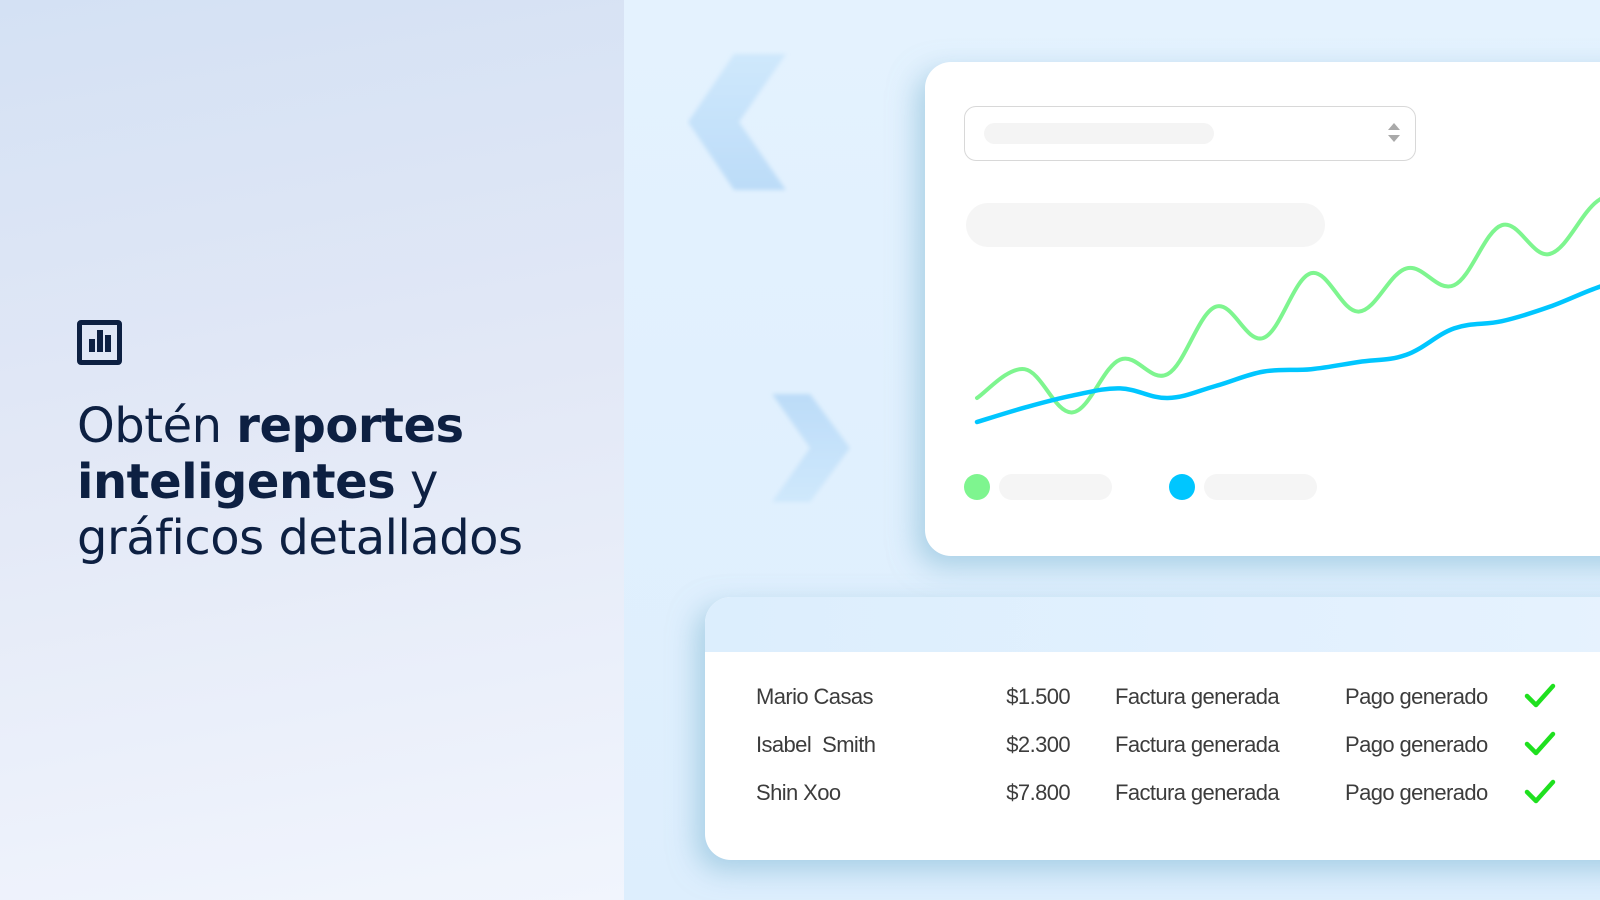  Describe the element at coordinates (157, 426) in the screenshot. I see `headline-text-1: Obtén` at that location.